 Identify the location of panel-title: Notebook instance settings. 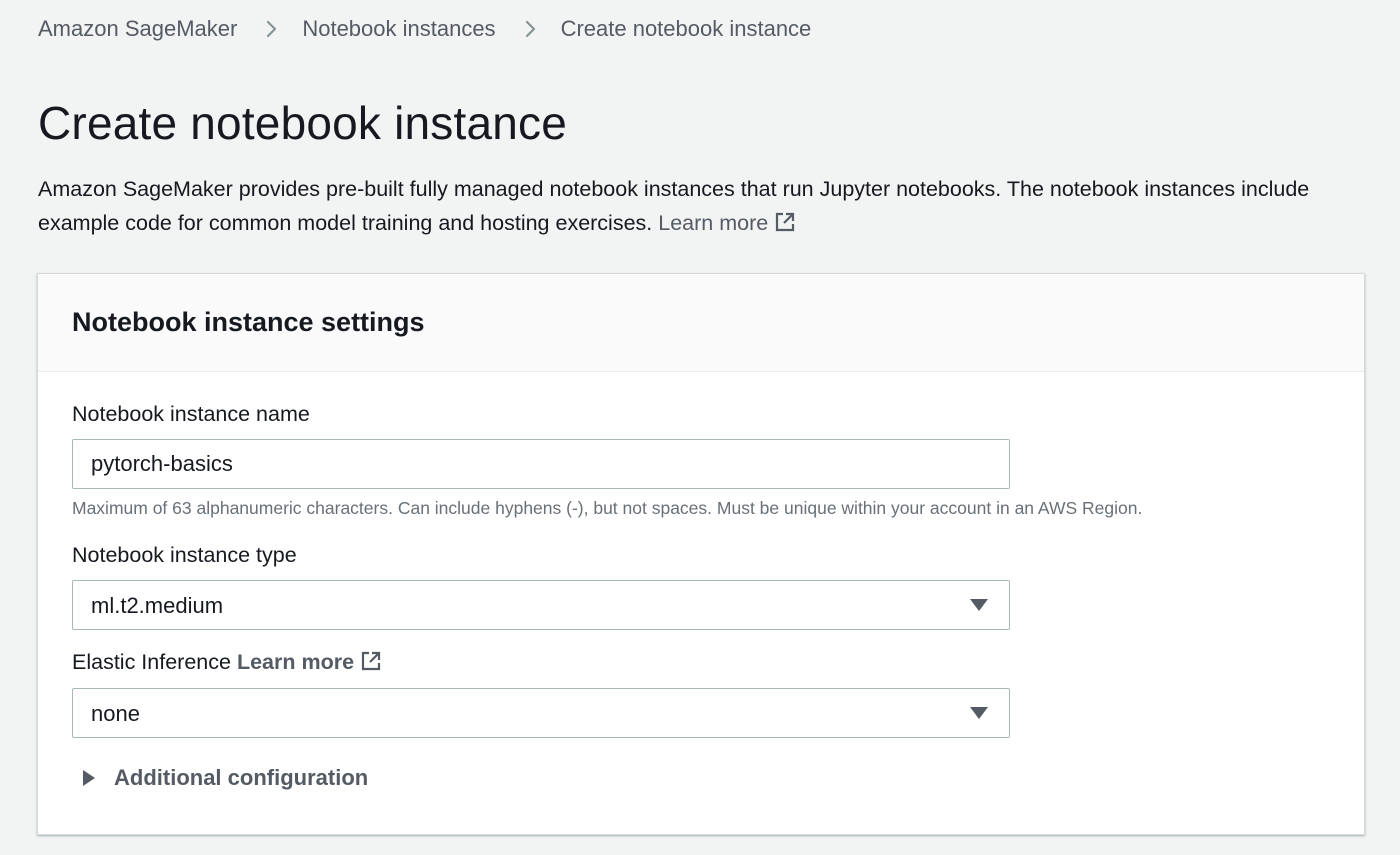
(248, 322).